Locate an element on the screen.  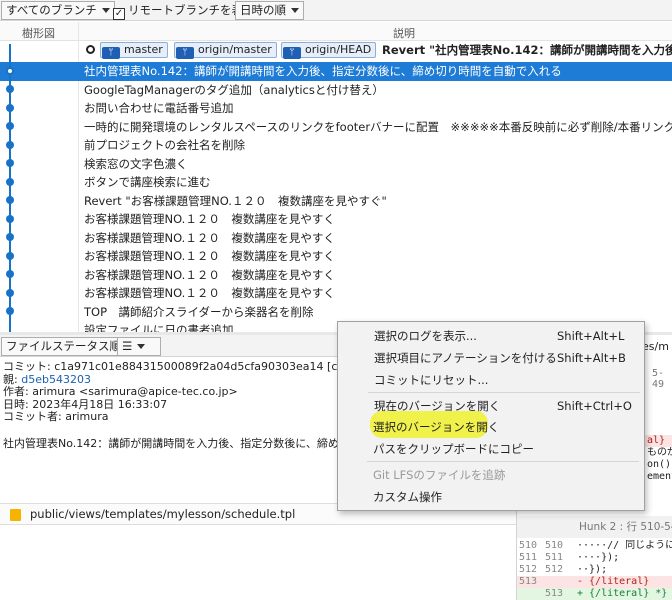
description-column-header: 説明 is located at coordinates (404, 33).